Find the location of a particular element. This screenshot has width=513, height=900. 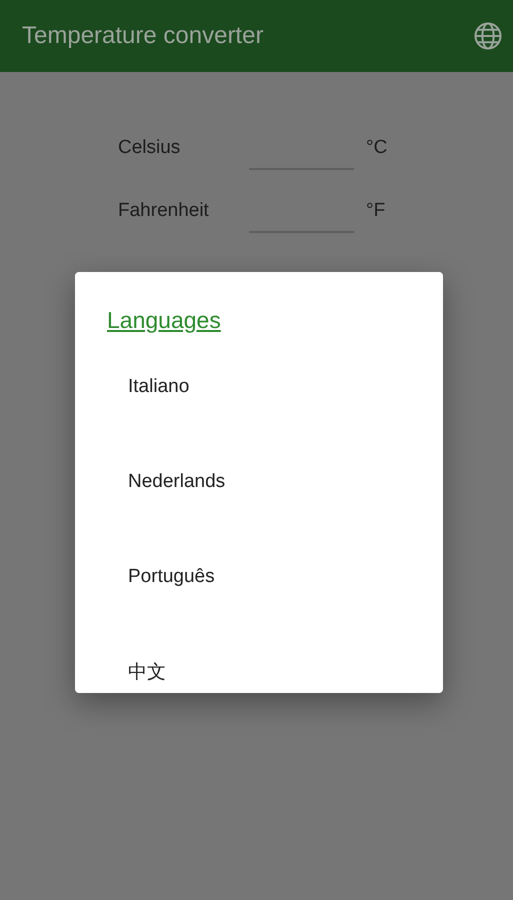

language-option: 中文 is located at coordinates (147, 671).